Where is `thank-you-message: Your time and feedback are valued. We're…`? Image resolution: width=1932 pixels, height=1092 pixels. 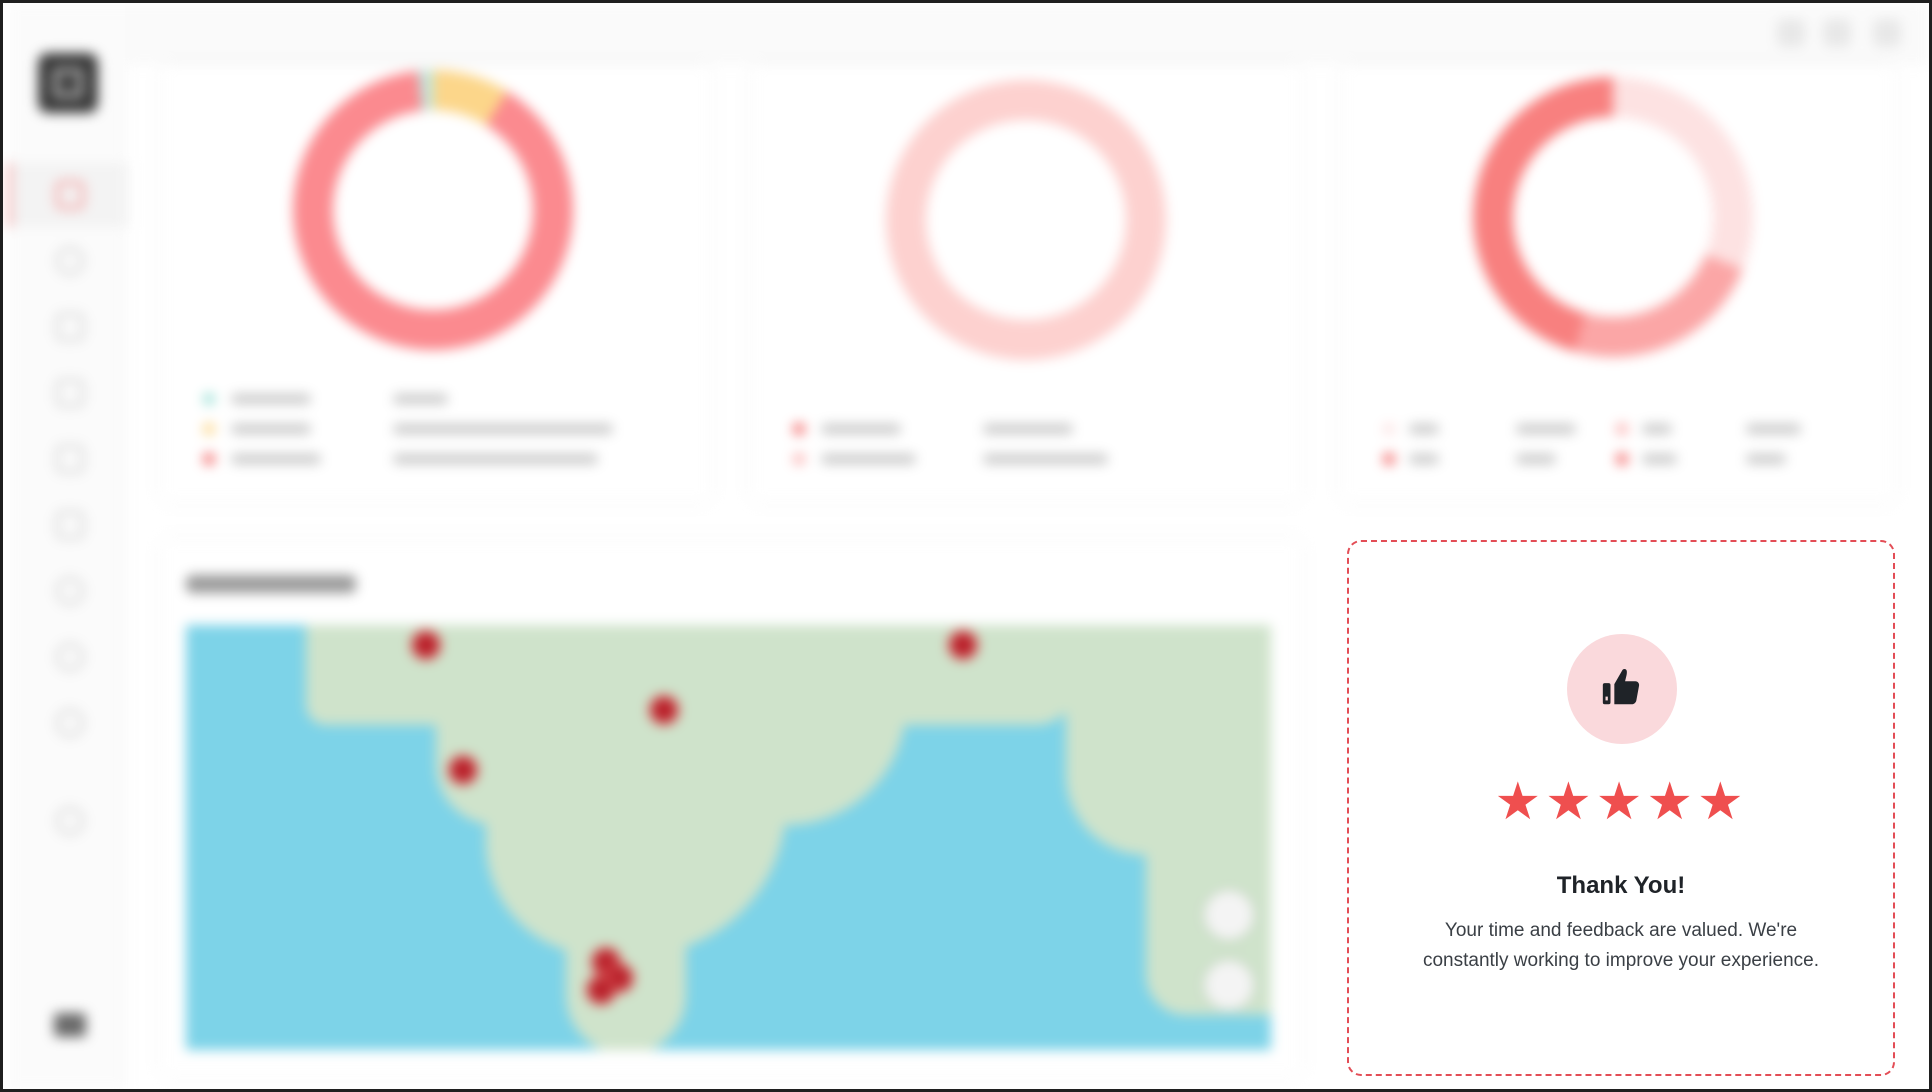 thank-you-message: Your time and feedback are valued. We're… is located at coordinates (1621, 945).